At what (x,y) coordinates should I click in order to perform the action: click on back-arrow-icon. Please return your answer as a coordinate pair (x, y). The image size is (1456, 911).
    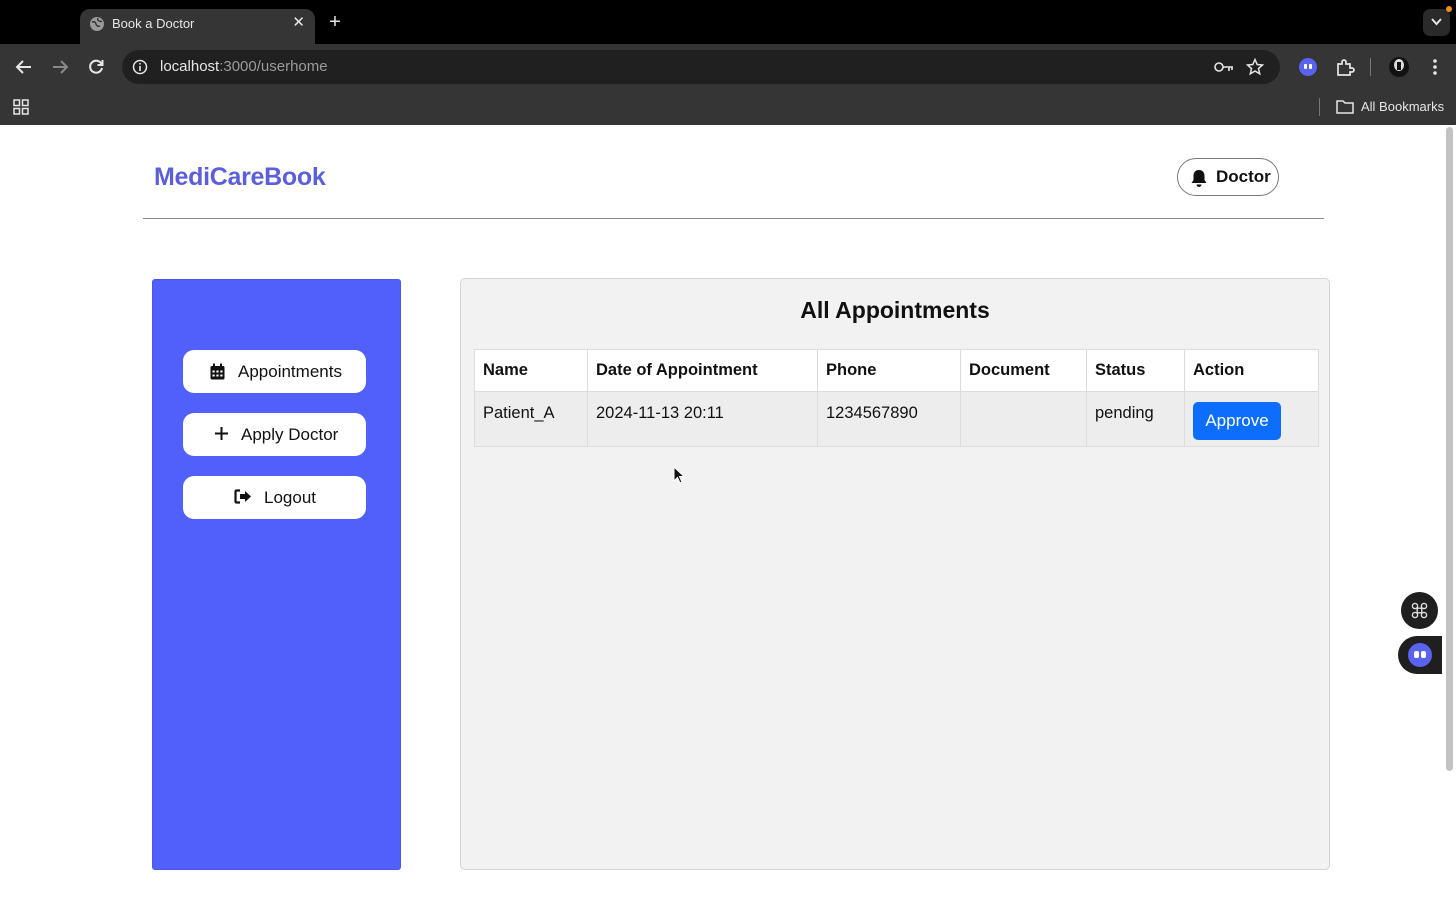
    Looking at the image, I should click on (24, 67).